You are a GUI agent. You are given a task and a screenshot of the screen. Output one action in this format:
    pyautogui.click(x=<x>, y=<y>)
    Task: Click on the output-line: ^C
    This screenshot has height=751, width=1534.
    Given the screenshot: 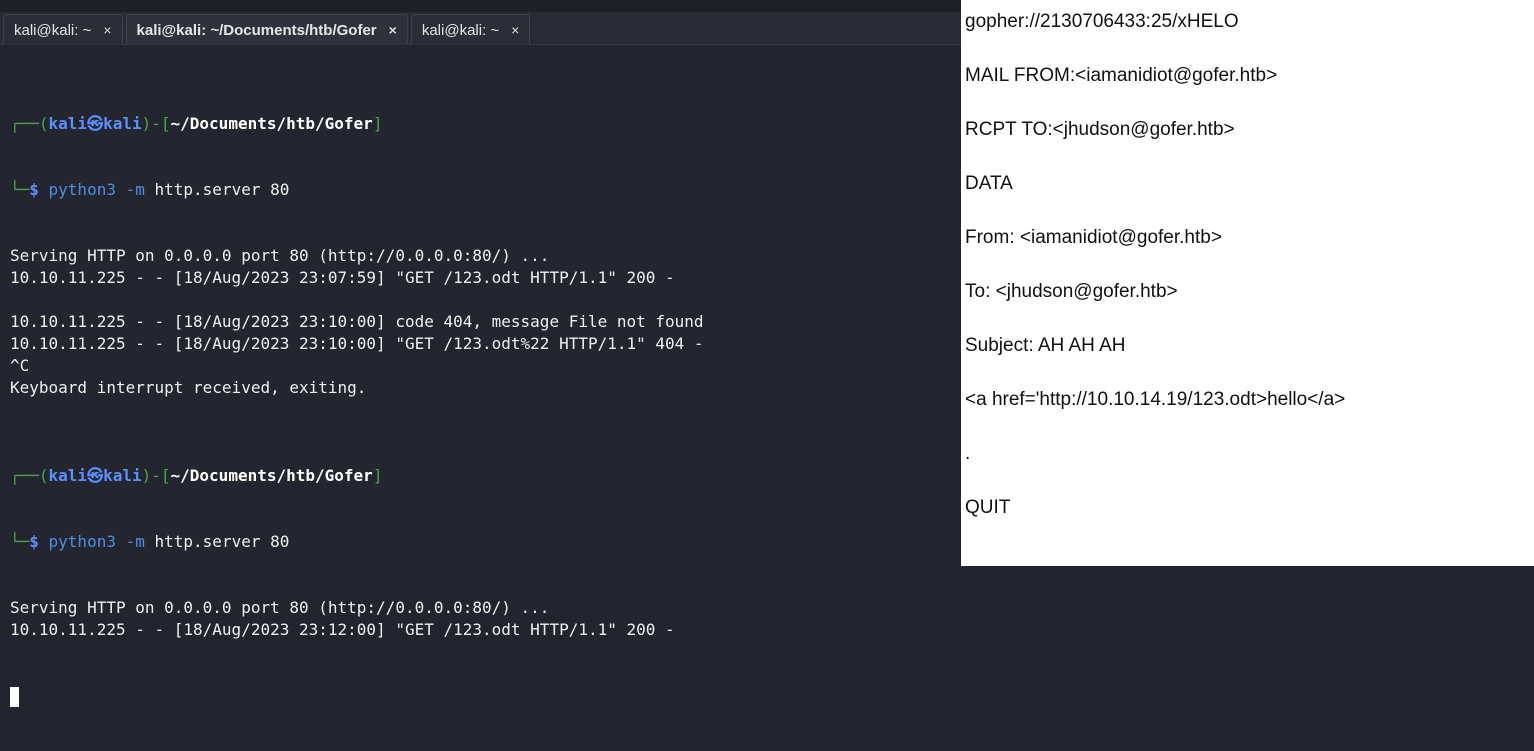 What is the action you would take?
    pyautogui.click(x=20, y=365)
    